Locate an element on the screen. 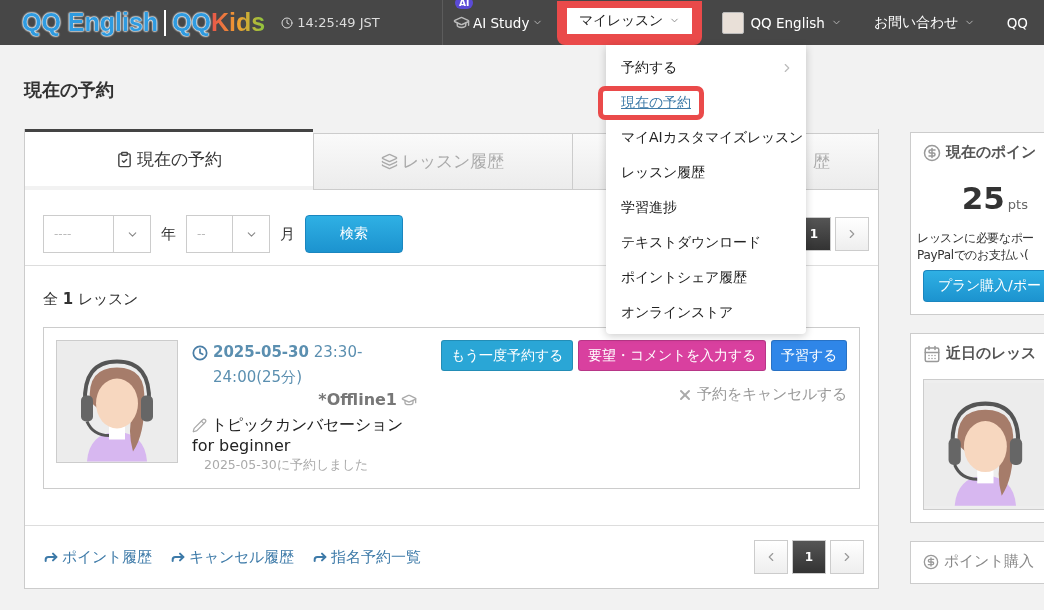  nav-item: AI AI Study is located at coordinates (498, 22).